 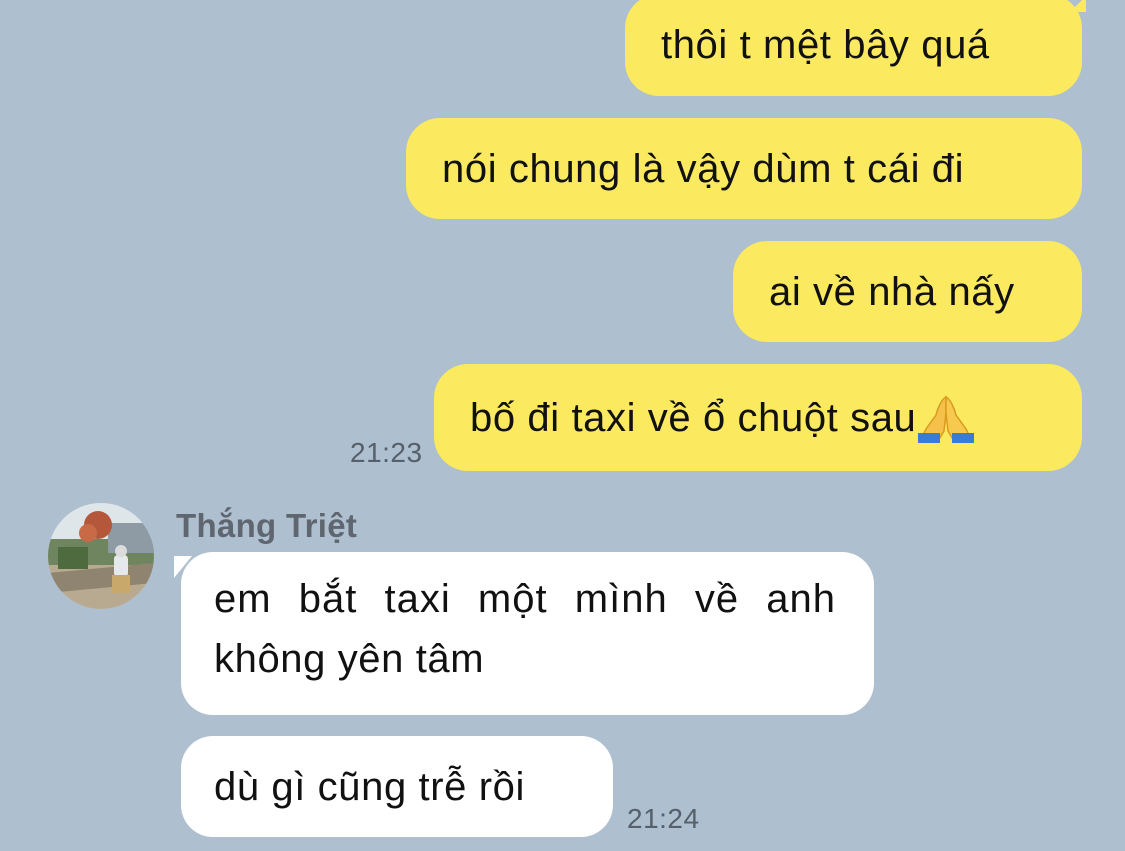 I want to click on message-text: dù gì cũng trễ rồi, so click(x=369, y=786).